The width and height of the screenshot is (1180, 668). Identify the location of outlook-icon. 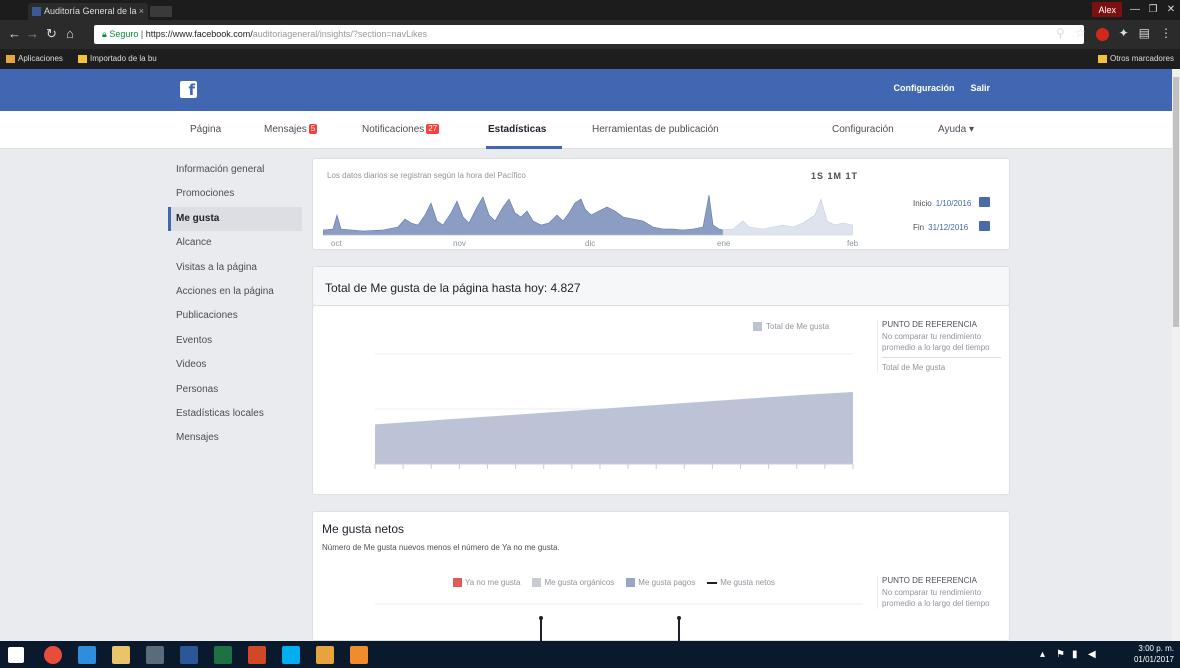
(325, 655).